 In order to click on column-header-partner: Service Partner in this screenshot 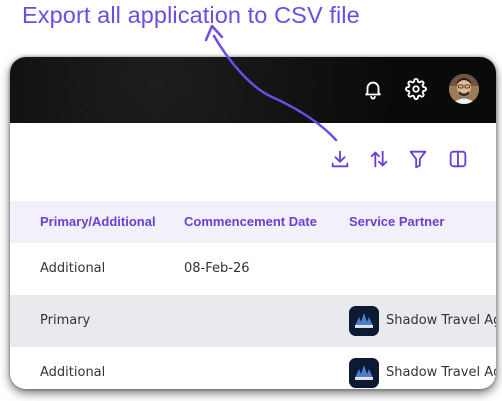, I will do `click(396, 221)`.